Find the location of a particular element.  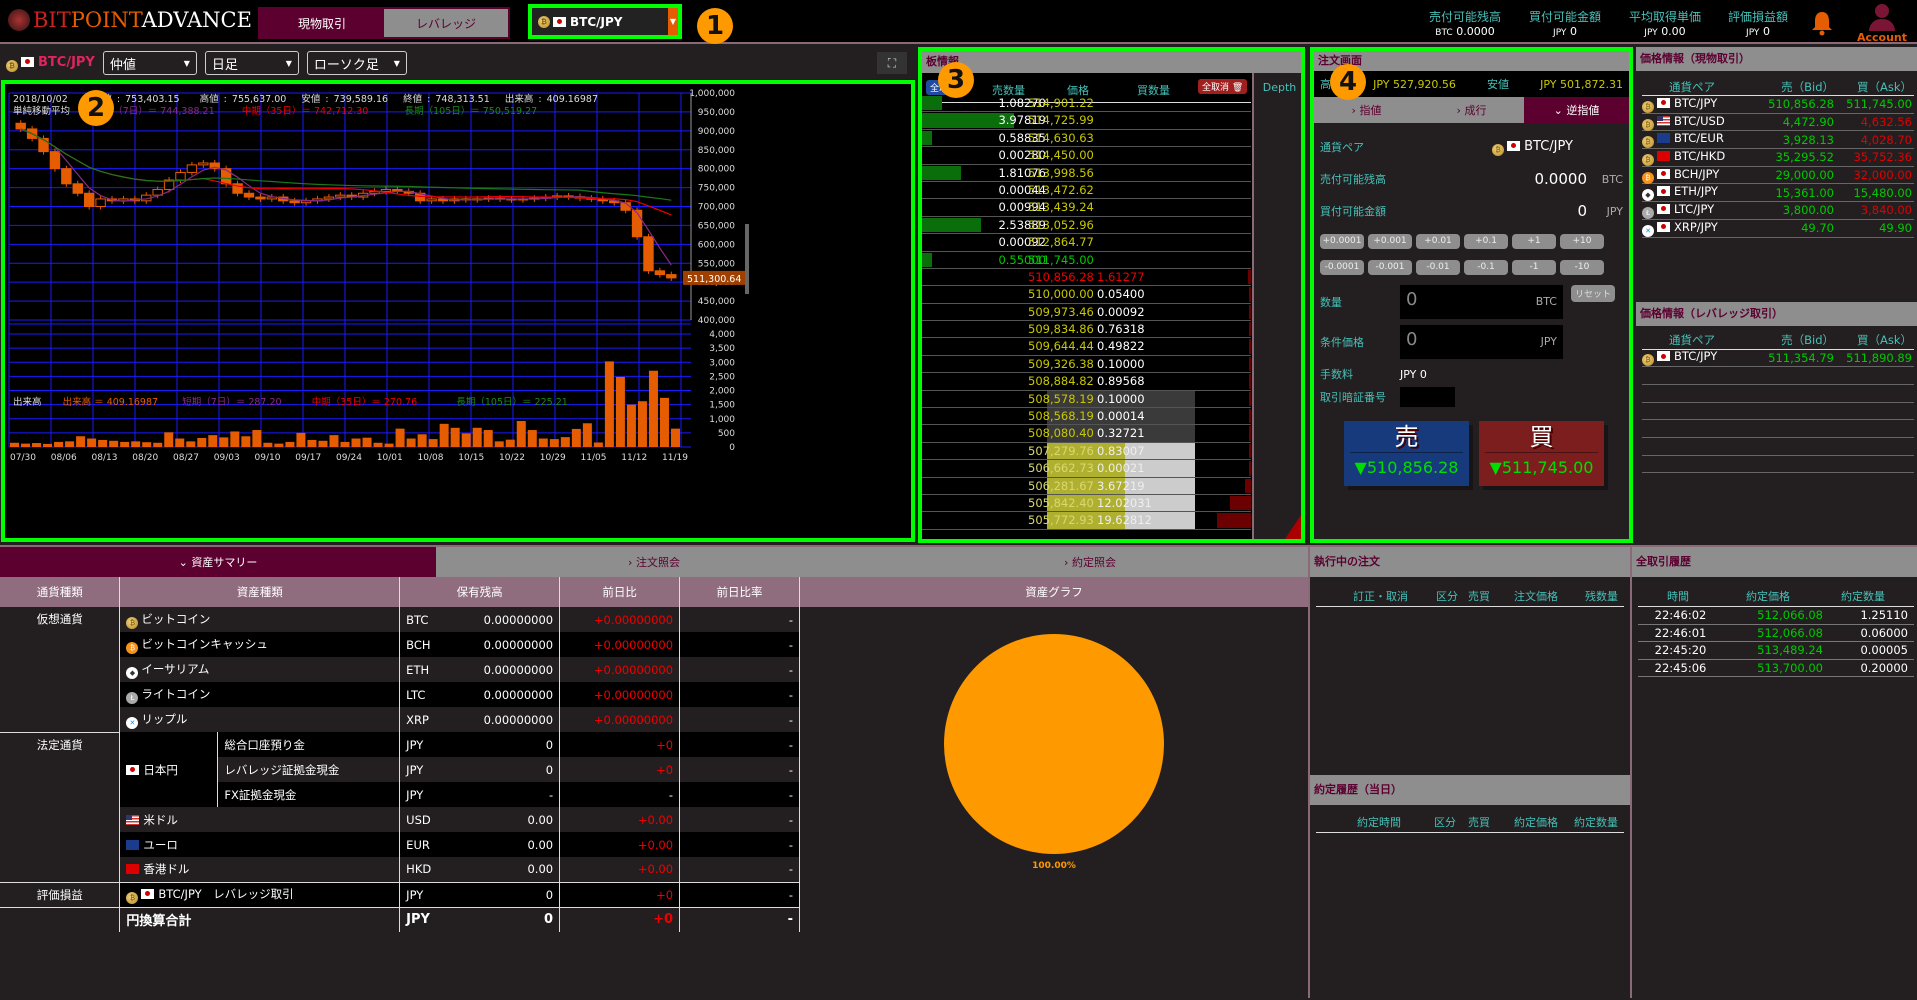

ask-row: 0.00280 514,450.00 is located at coordinates (1086, 156).